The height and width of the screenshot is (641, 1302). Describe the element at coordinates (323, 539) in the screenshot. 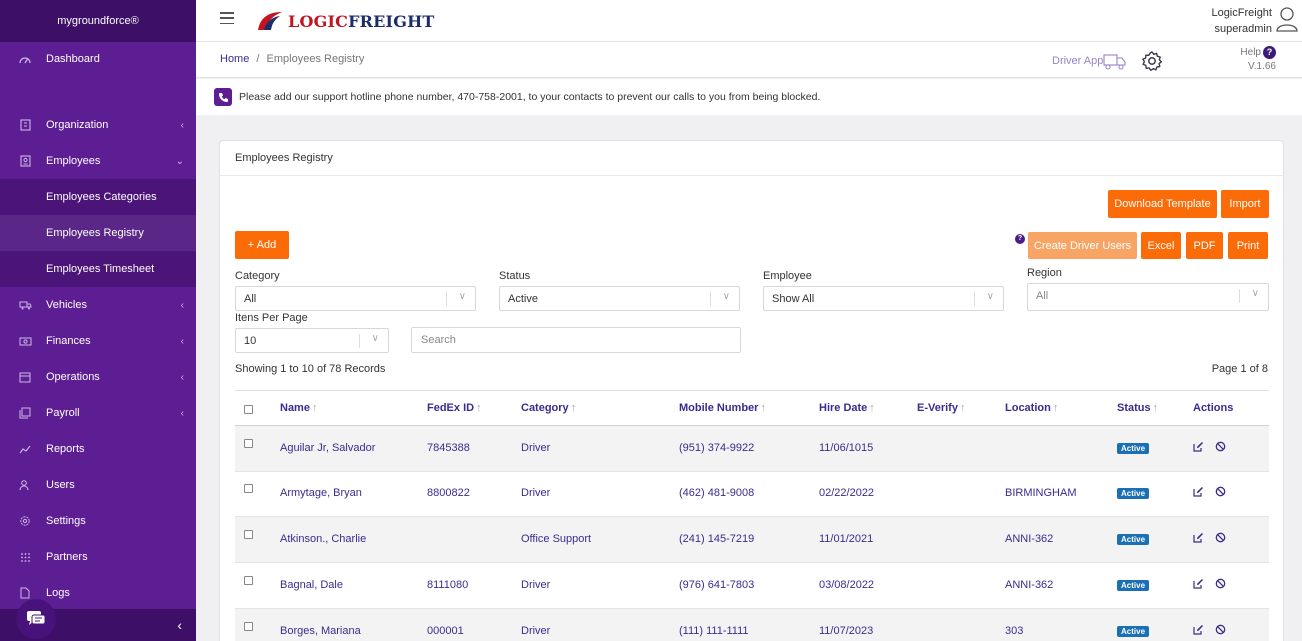

I see `cell-name: Atkinson., Charlie` at that location.